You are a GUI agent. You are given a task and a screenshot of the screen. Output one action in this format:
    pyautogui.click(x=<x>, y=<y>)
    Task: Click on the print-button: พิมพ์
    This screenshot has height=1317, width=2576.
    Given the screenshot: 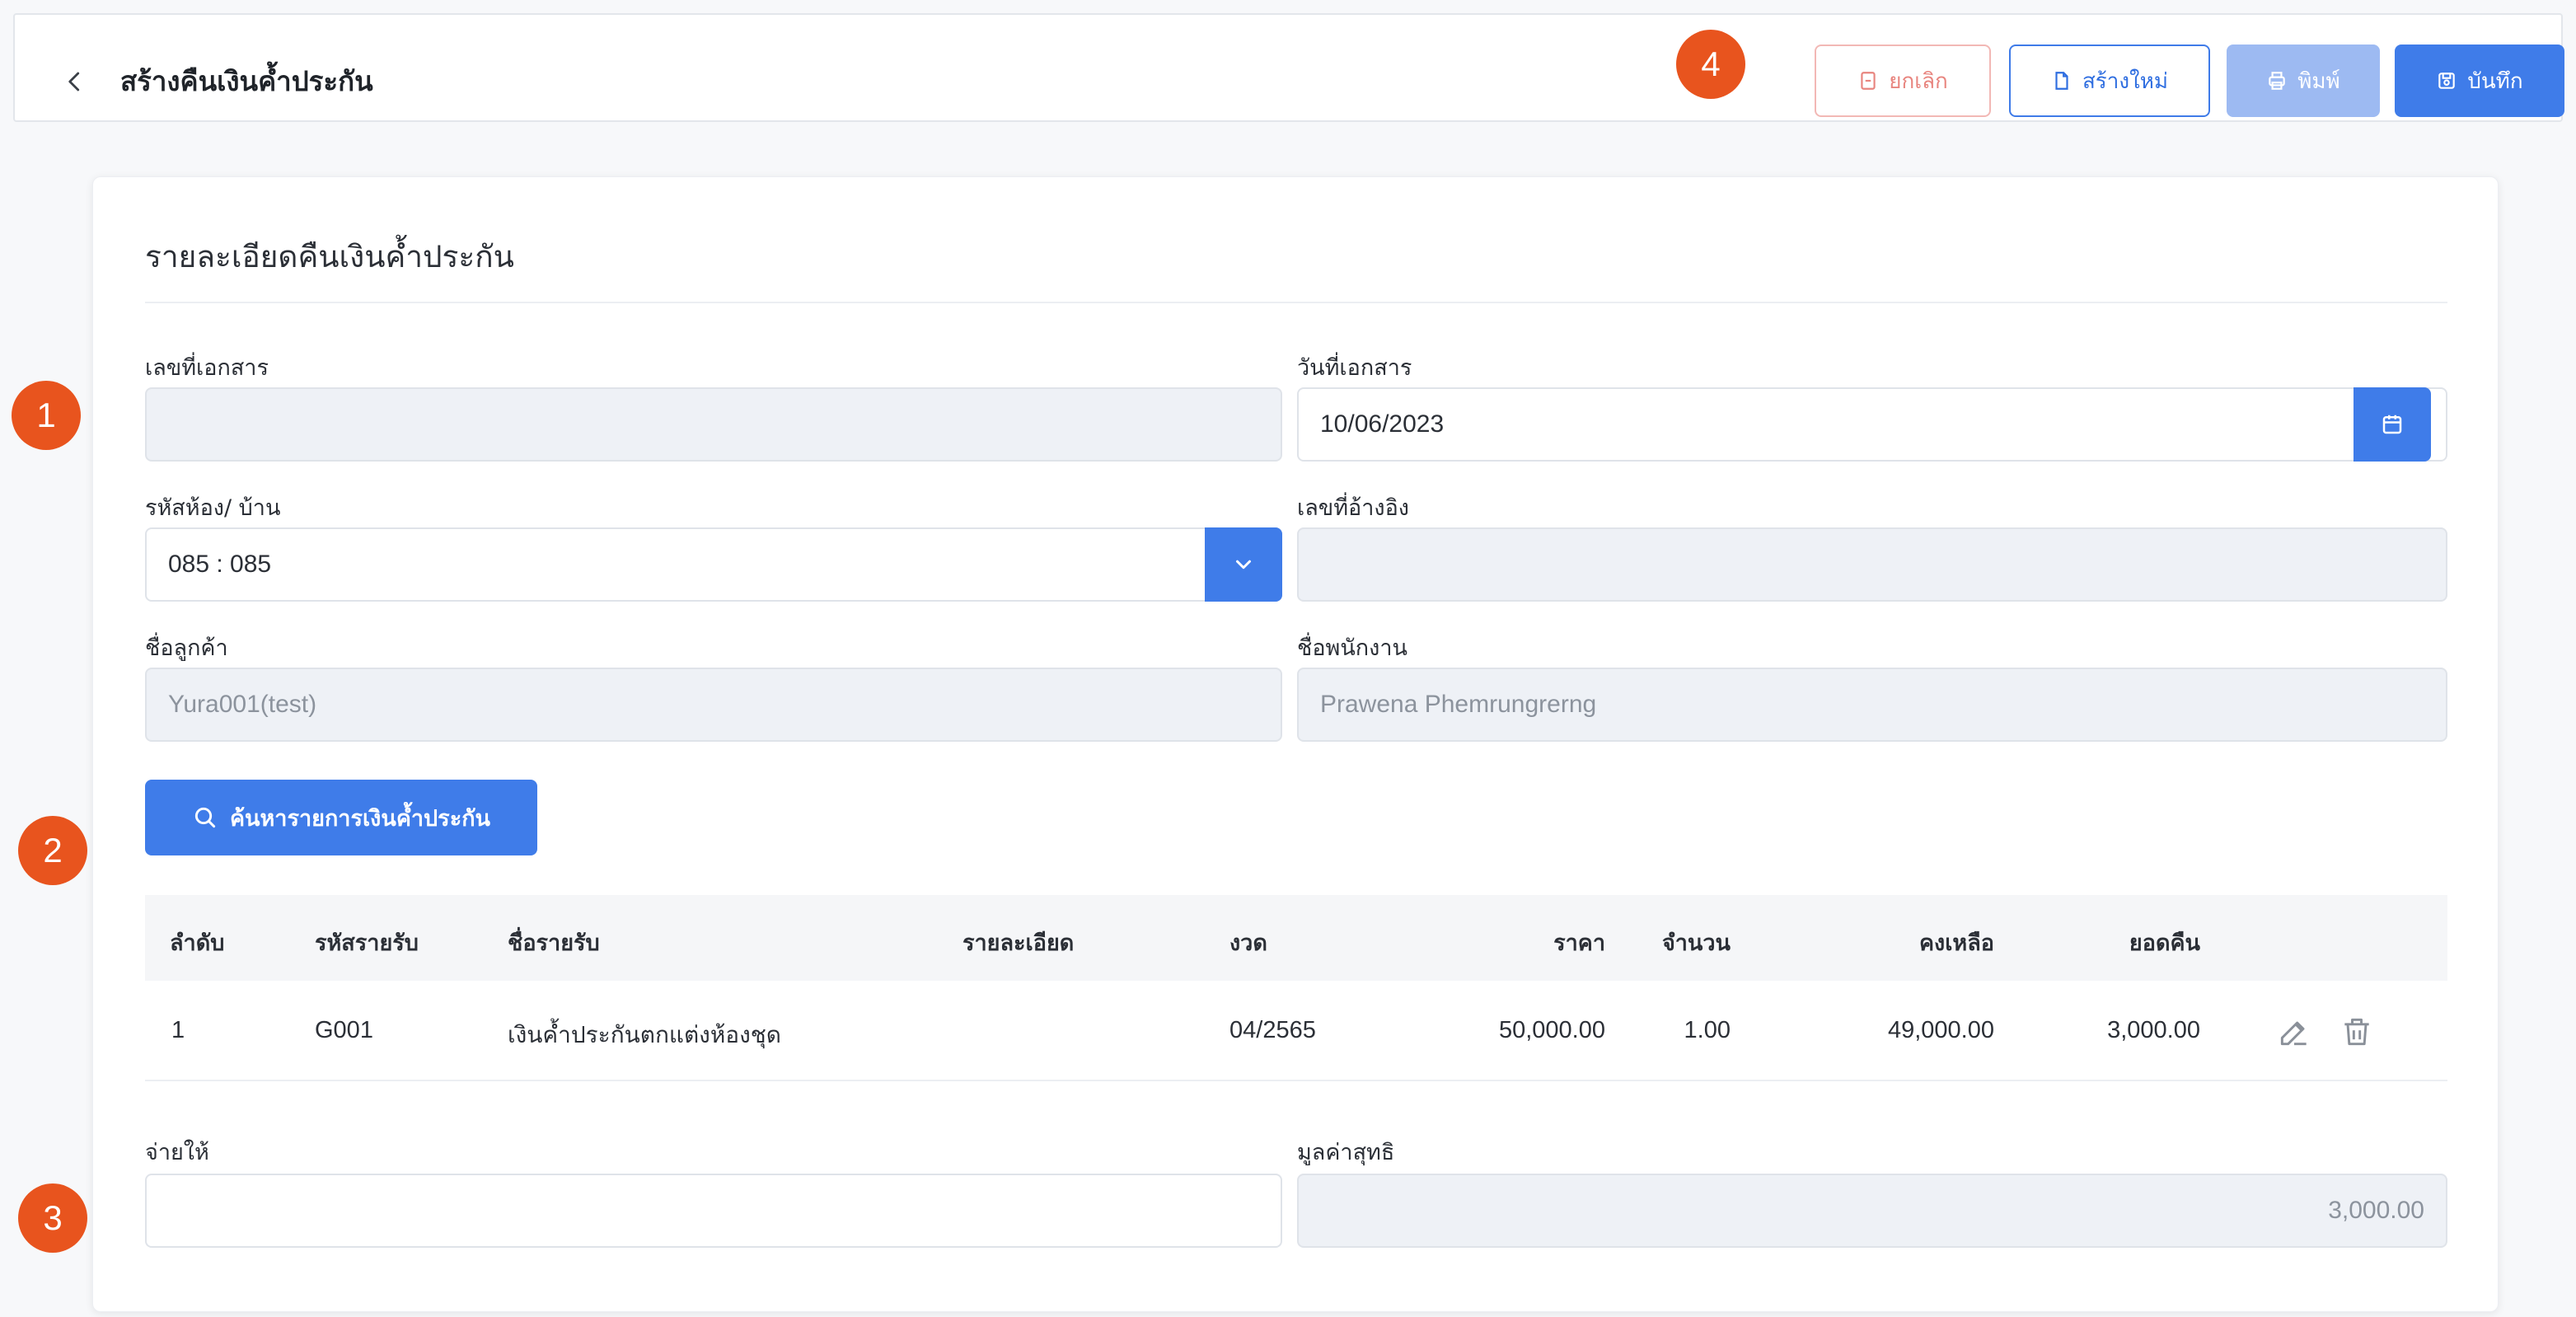 What is the action you would take?
    pyautogui.click(x=2303, y=81)
    